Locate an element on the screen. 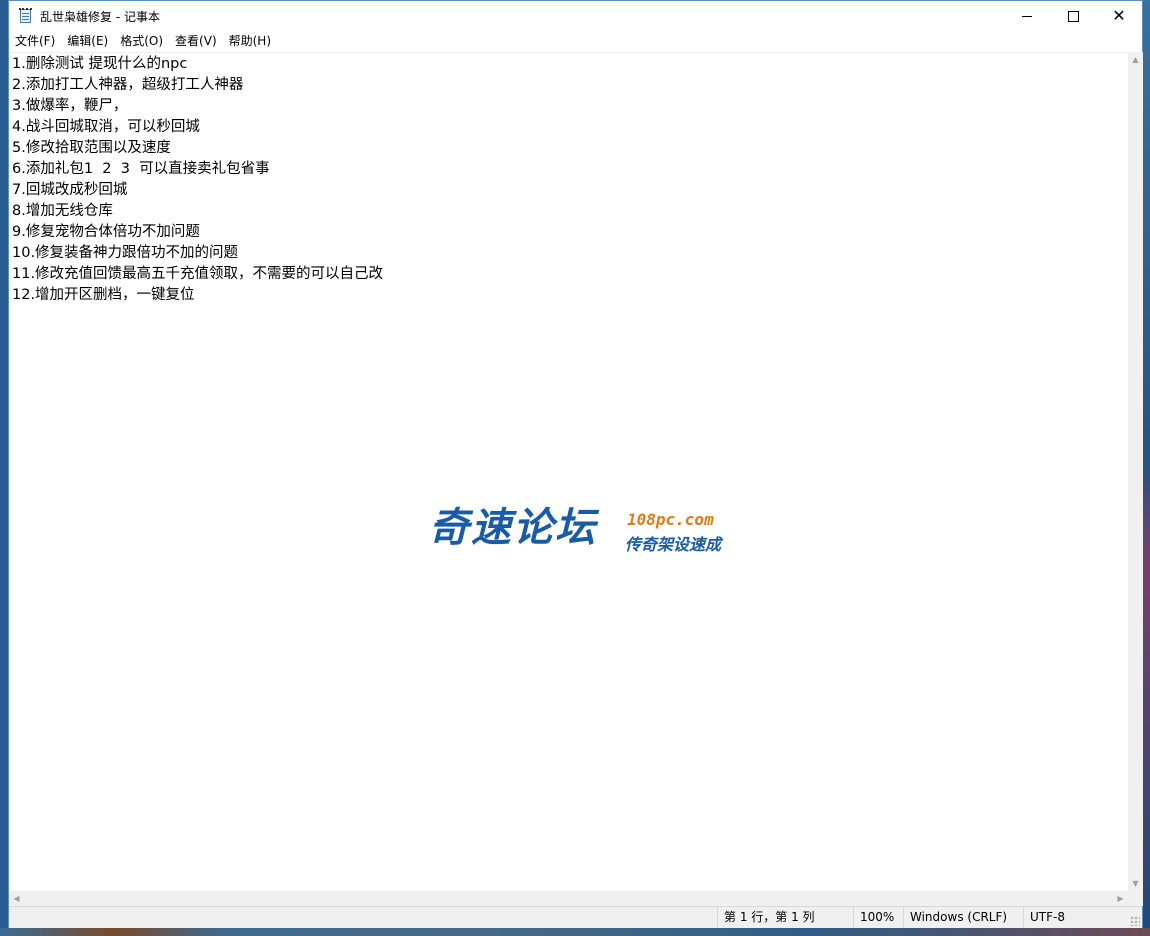  minimize-button is located at coordinates (1027, 16).